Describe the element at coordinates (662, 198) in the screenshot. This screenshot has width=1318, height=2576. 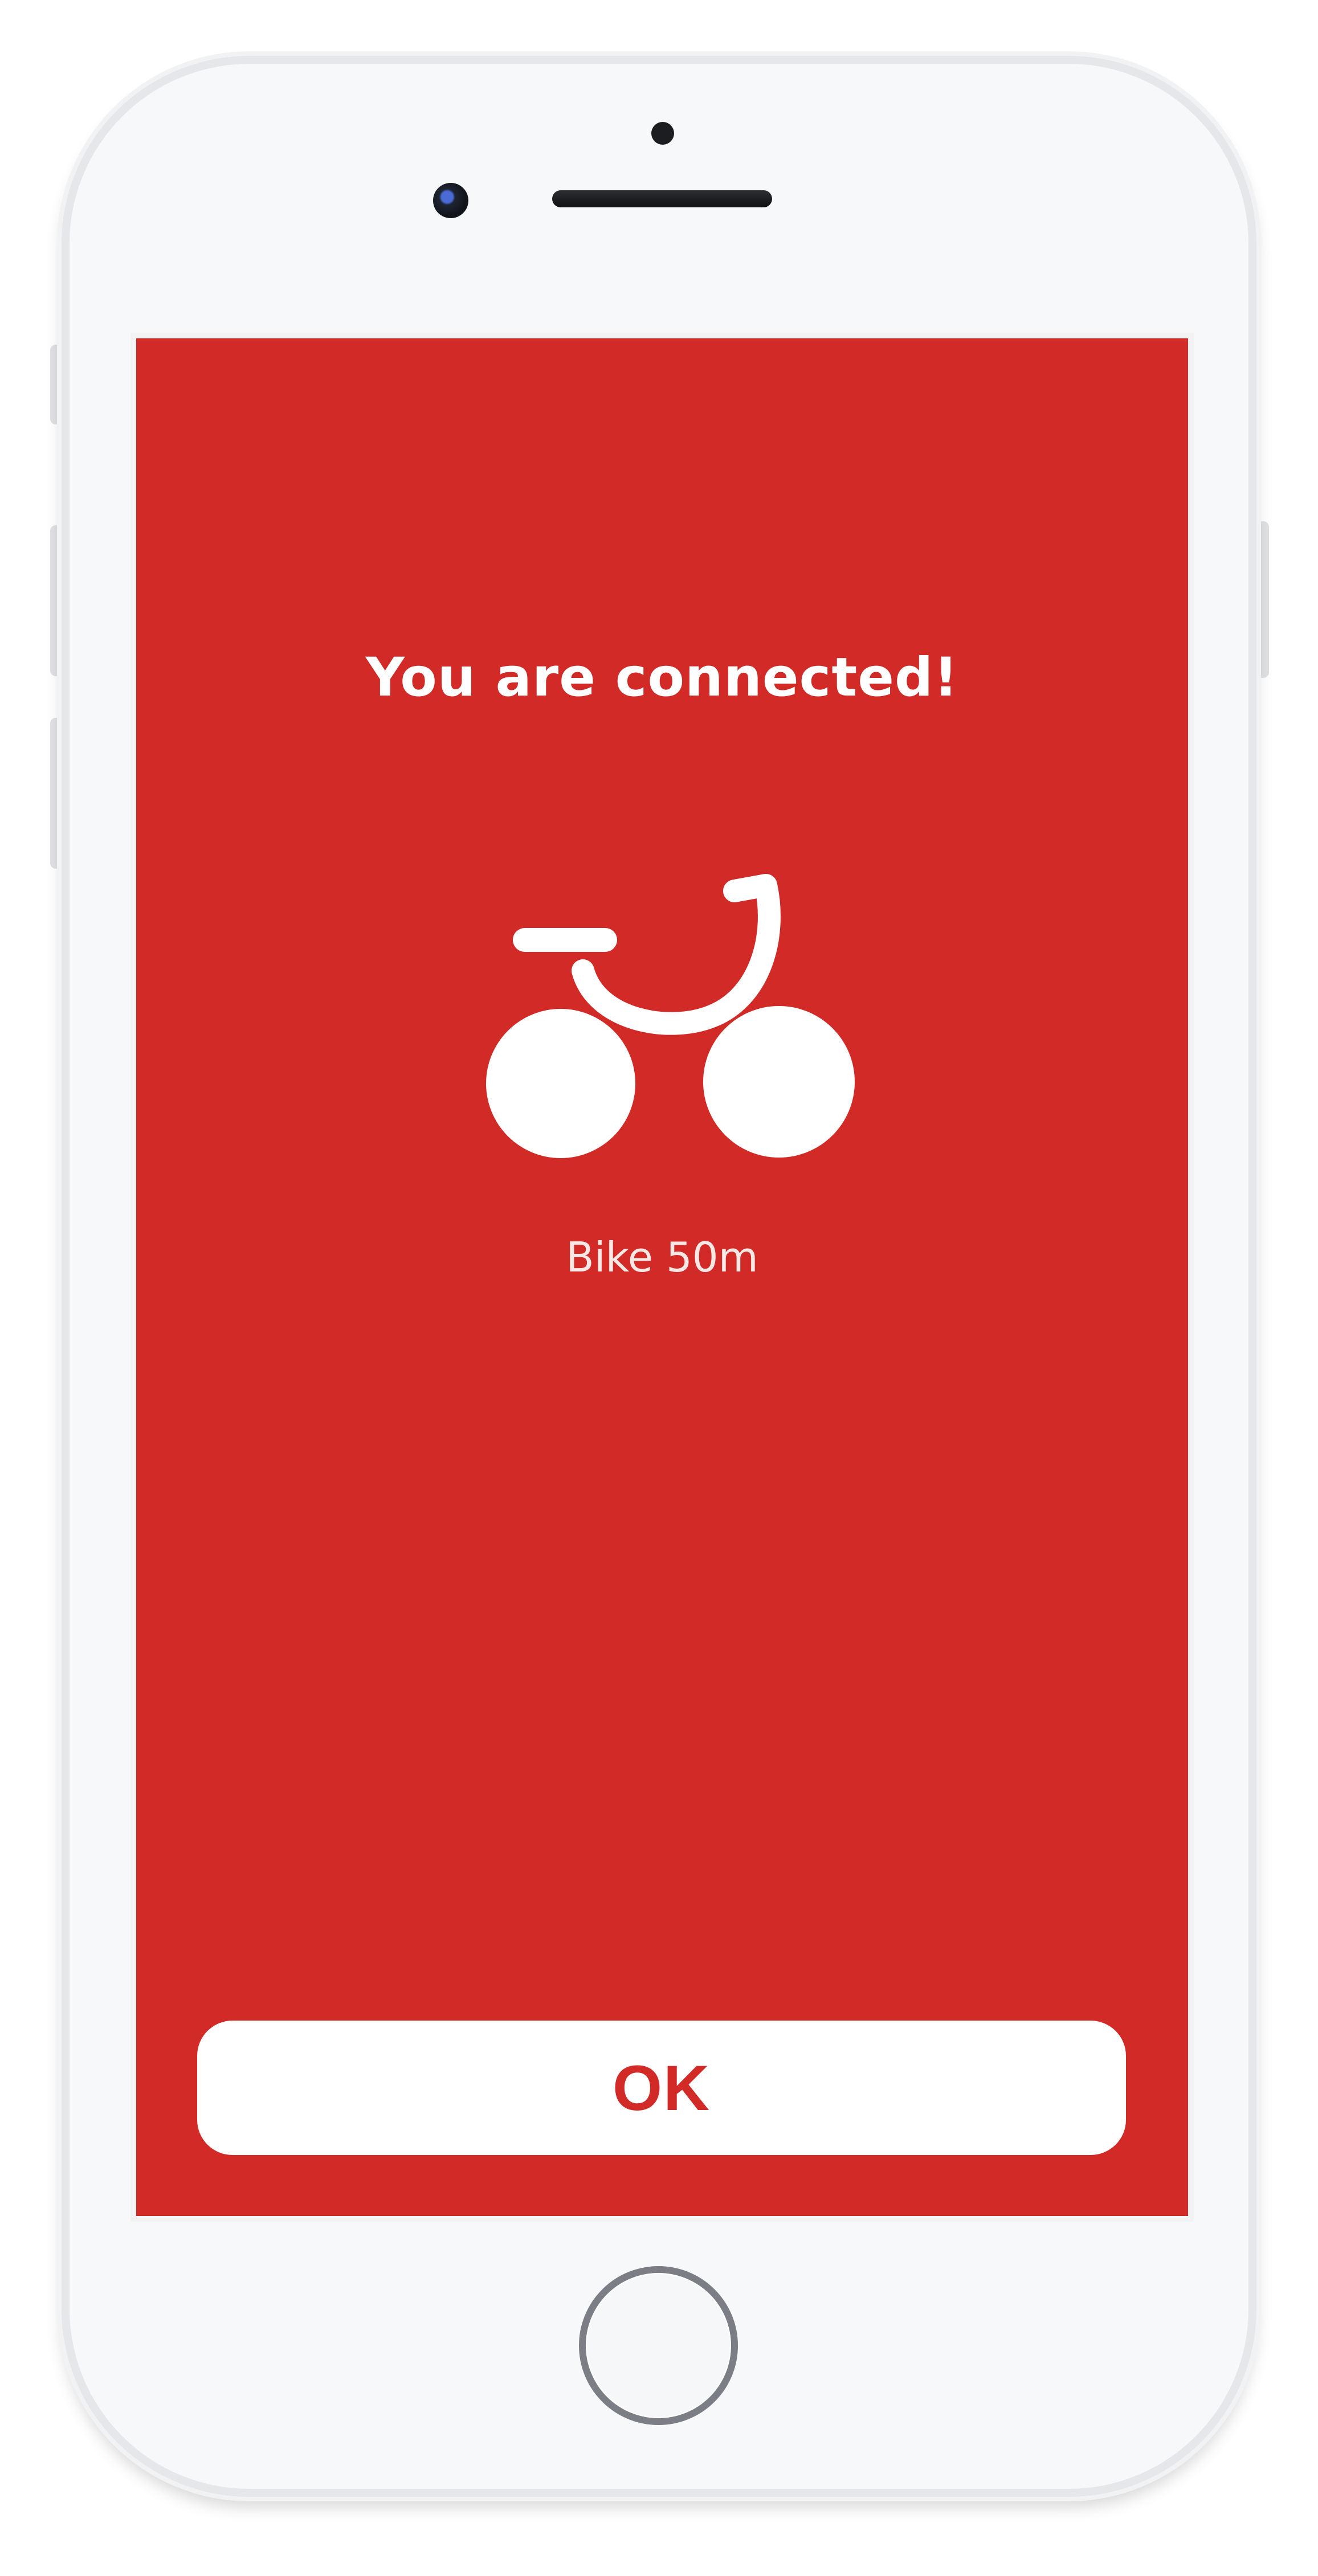
I see `earpiece-speaker` at that location.